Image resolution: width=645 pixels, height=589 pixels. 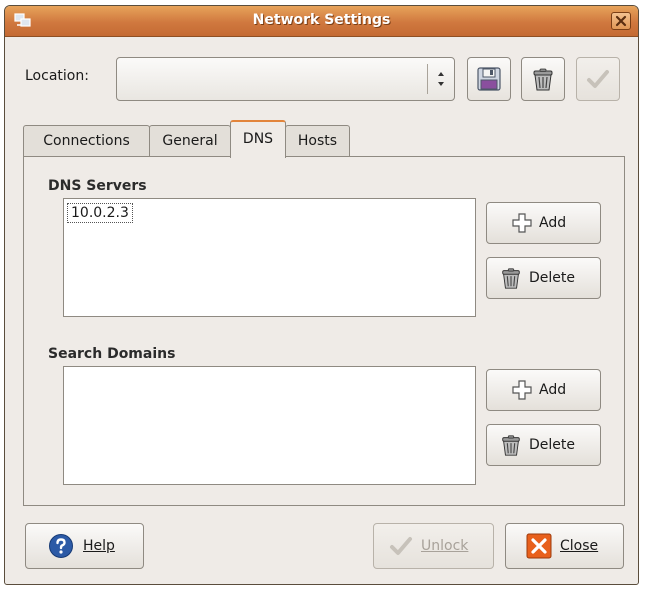 I want to click on unlock-button: Unlock, so click(x=433, y=546).